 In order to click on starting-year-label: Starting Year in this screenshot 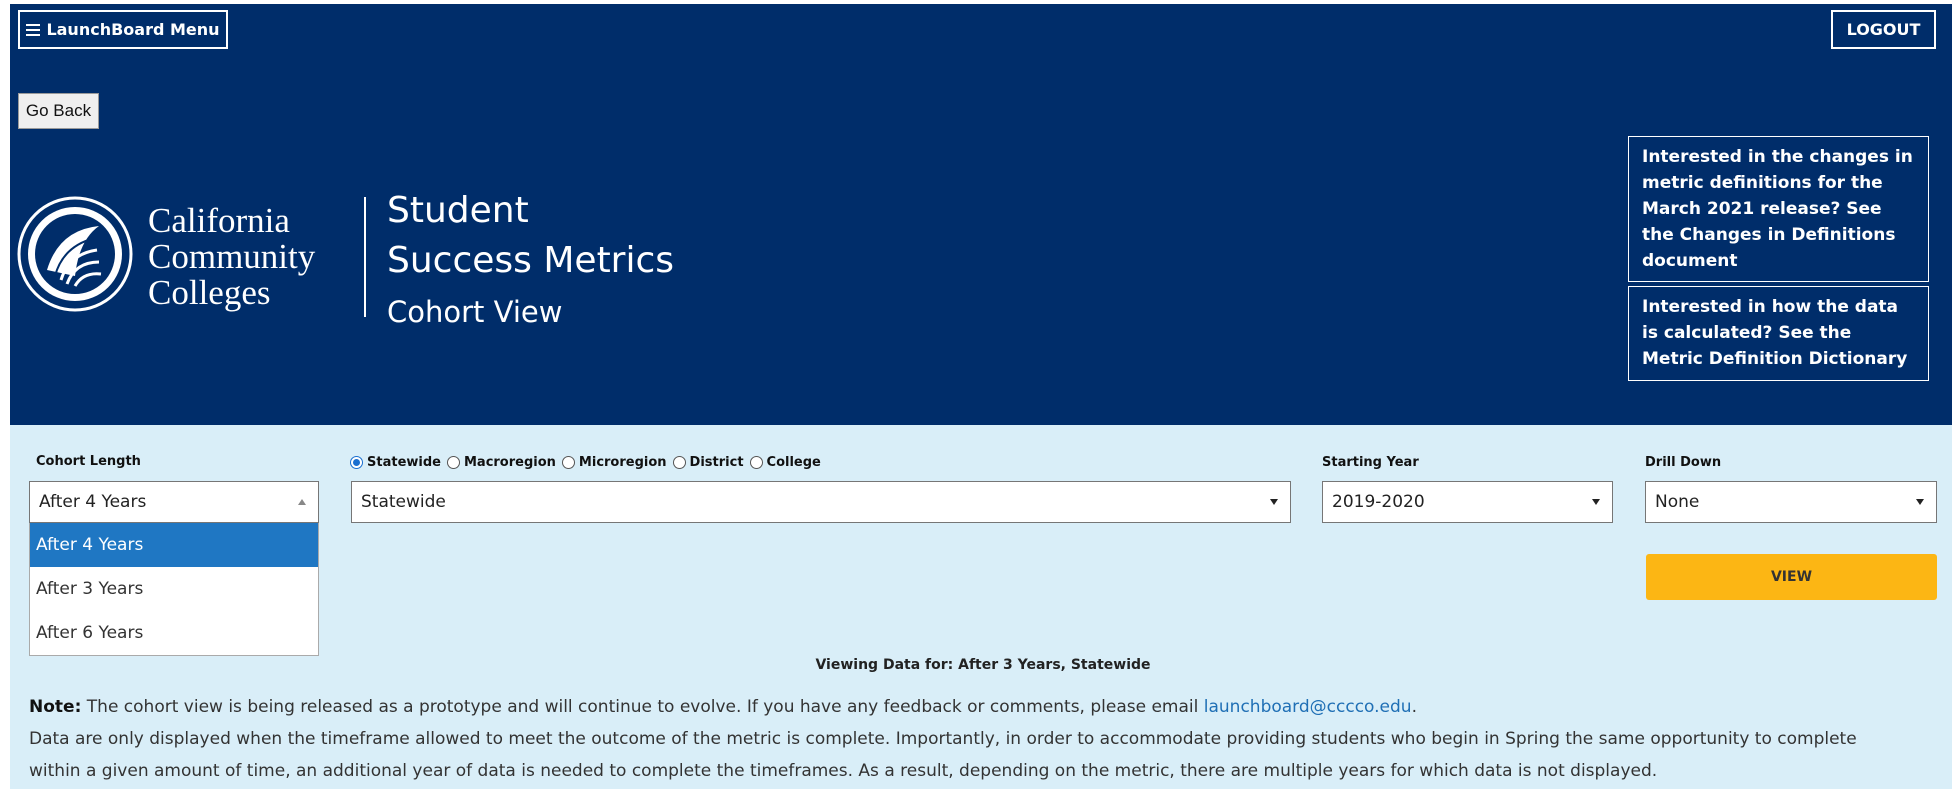, I will do `click(1370, 462)`.